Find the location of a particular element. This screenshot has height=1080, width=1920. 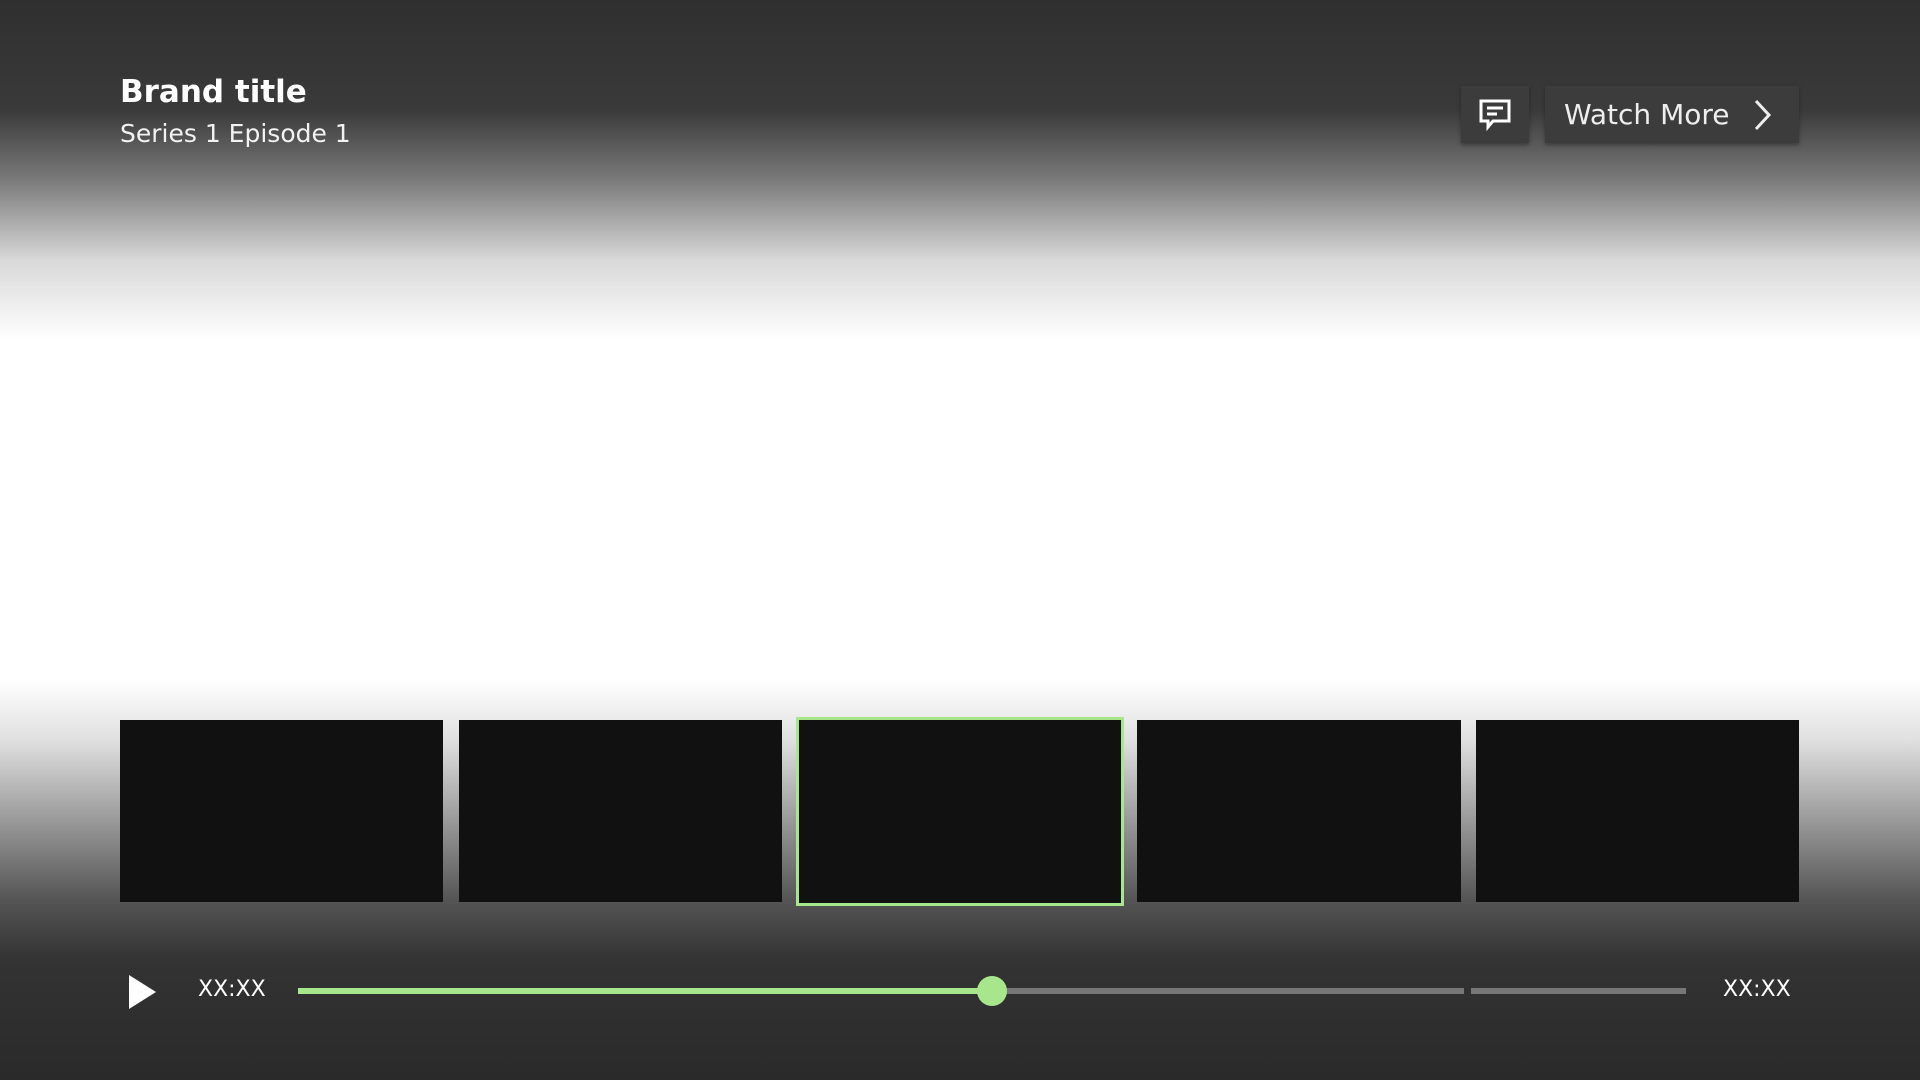

subtitles-speech-bubble-icon is located at coordinates (1495, 115).